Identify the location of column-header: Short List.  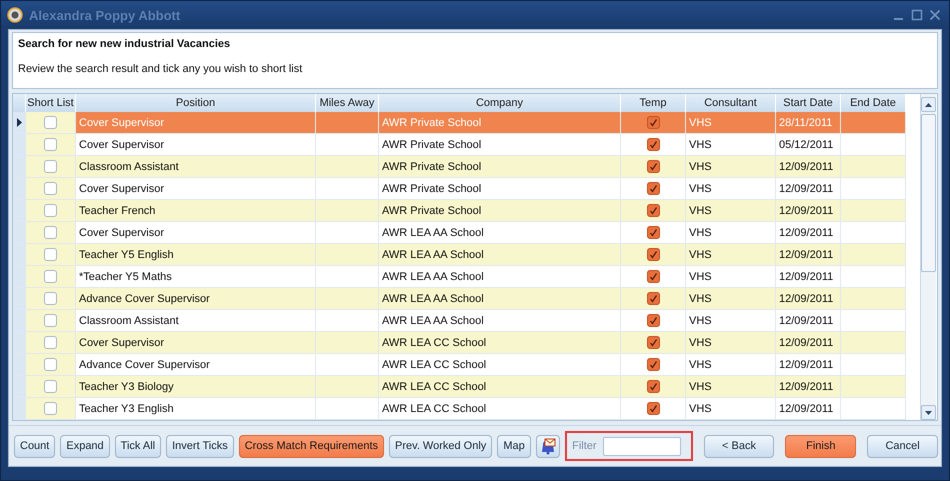
(51, 103).